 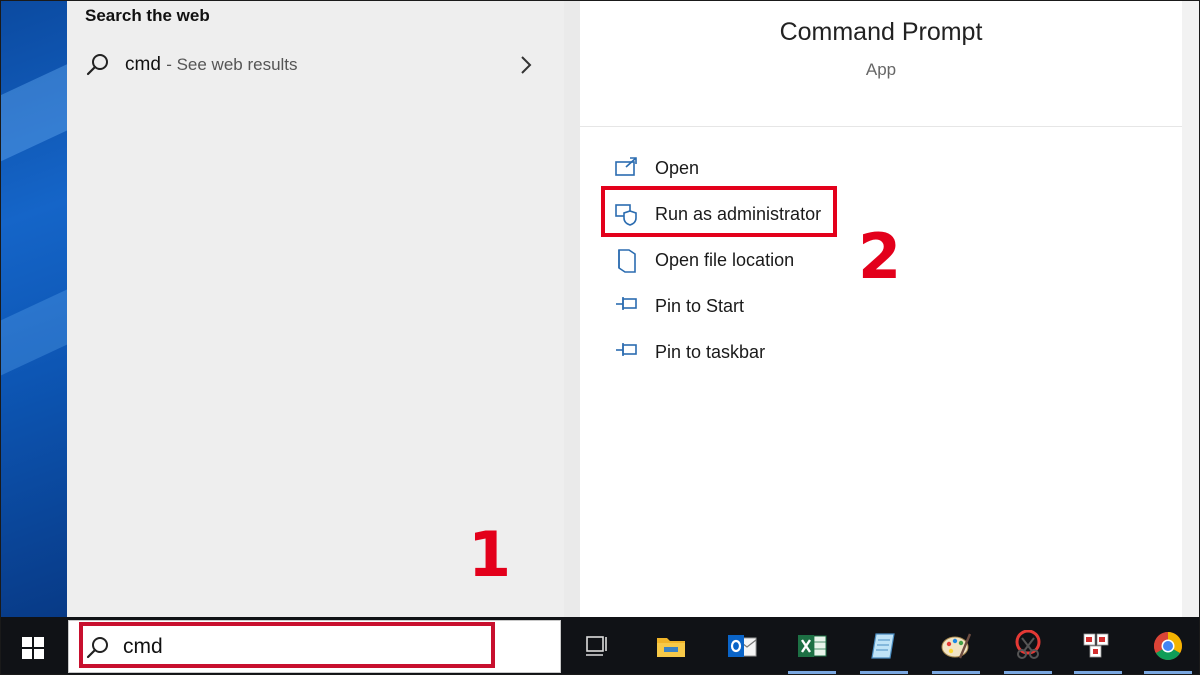 I want to click on action-open-file-location: Open file location, so click(x=788, y=260).